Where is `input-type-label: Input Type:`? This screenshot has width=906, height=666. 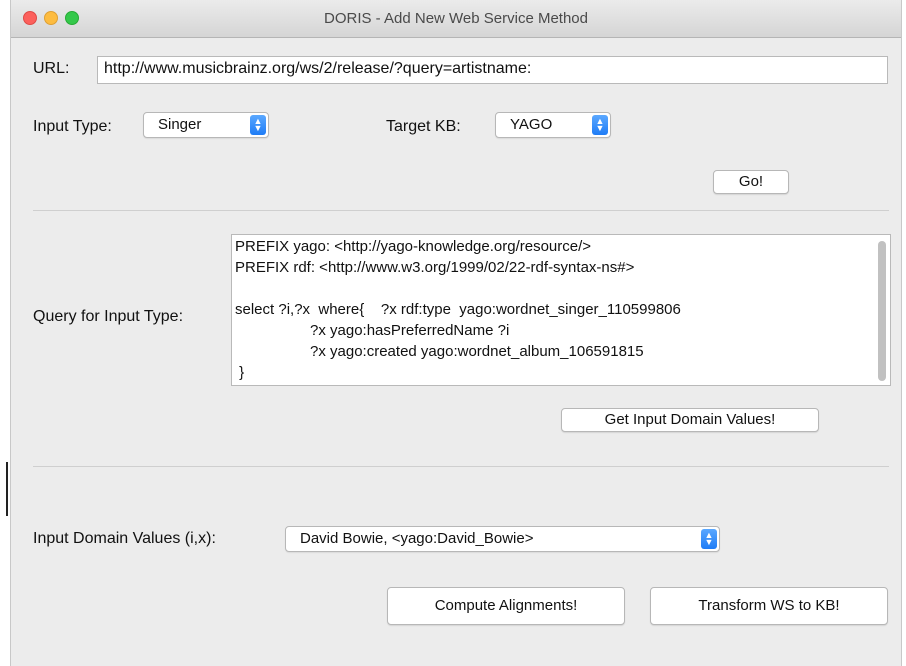 input-type-label: Input Type: is located at coordinates (72, 126).